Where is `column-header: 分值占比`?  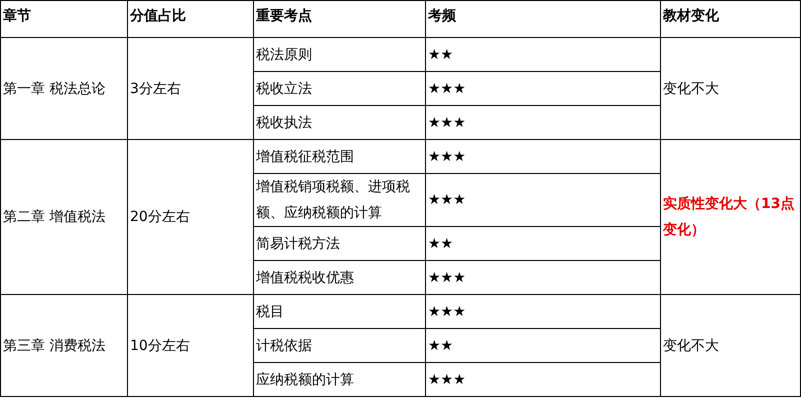 column-header: 分值占比 is located at coordinates (158, 16).